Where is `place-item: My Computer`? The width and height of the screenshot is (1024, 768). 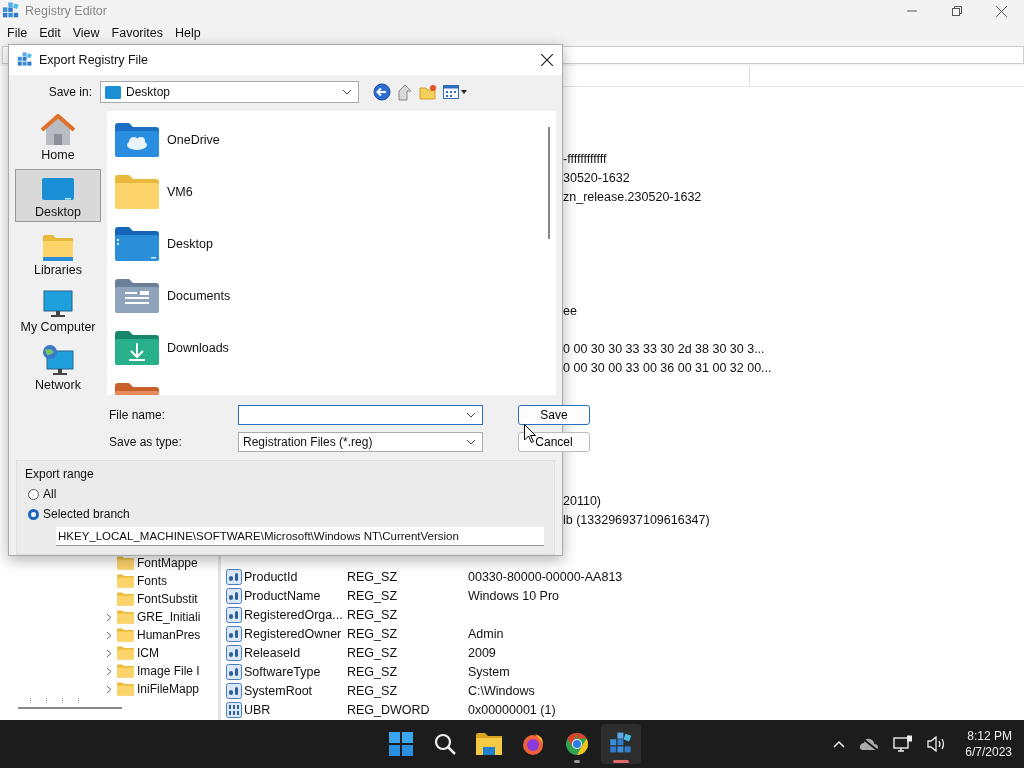
place-item: My Computer is located at coordinates (58, 310).